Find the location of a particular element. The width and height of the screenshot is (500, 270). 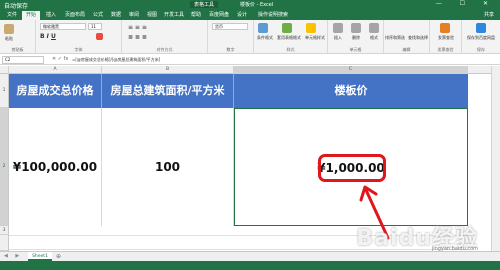

sheet-tab-sheet1: Sheet1 is located at coordinates (40, 256).